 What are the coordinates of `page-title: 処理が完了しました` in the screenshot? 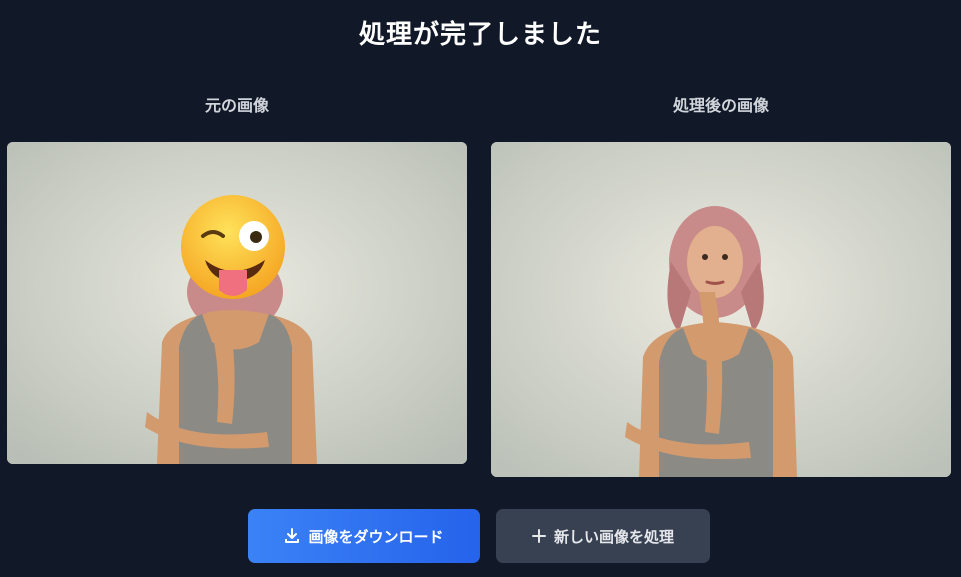 It's located at (480, 35).